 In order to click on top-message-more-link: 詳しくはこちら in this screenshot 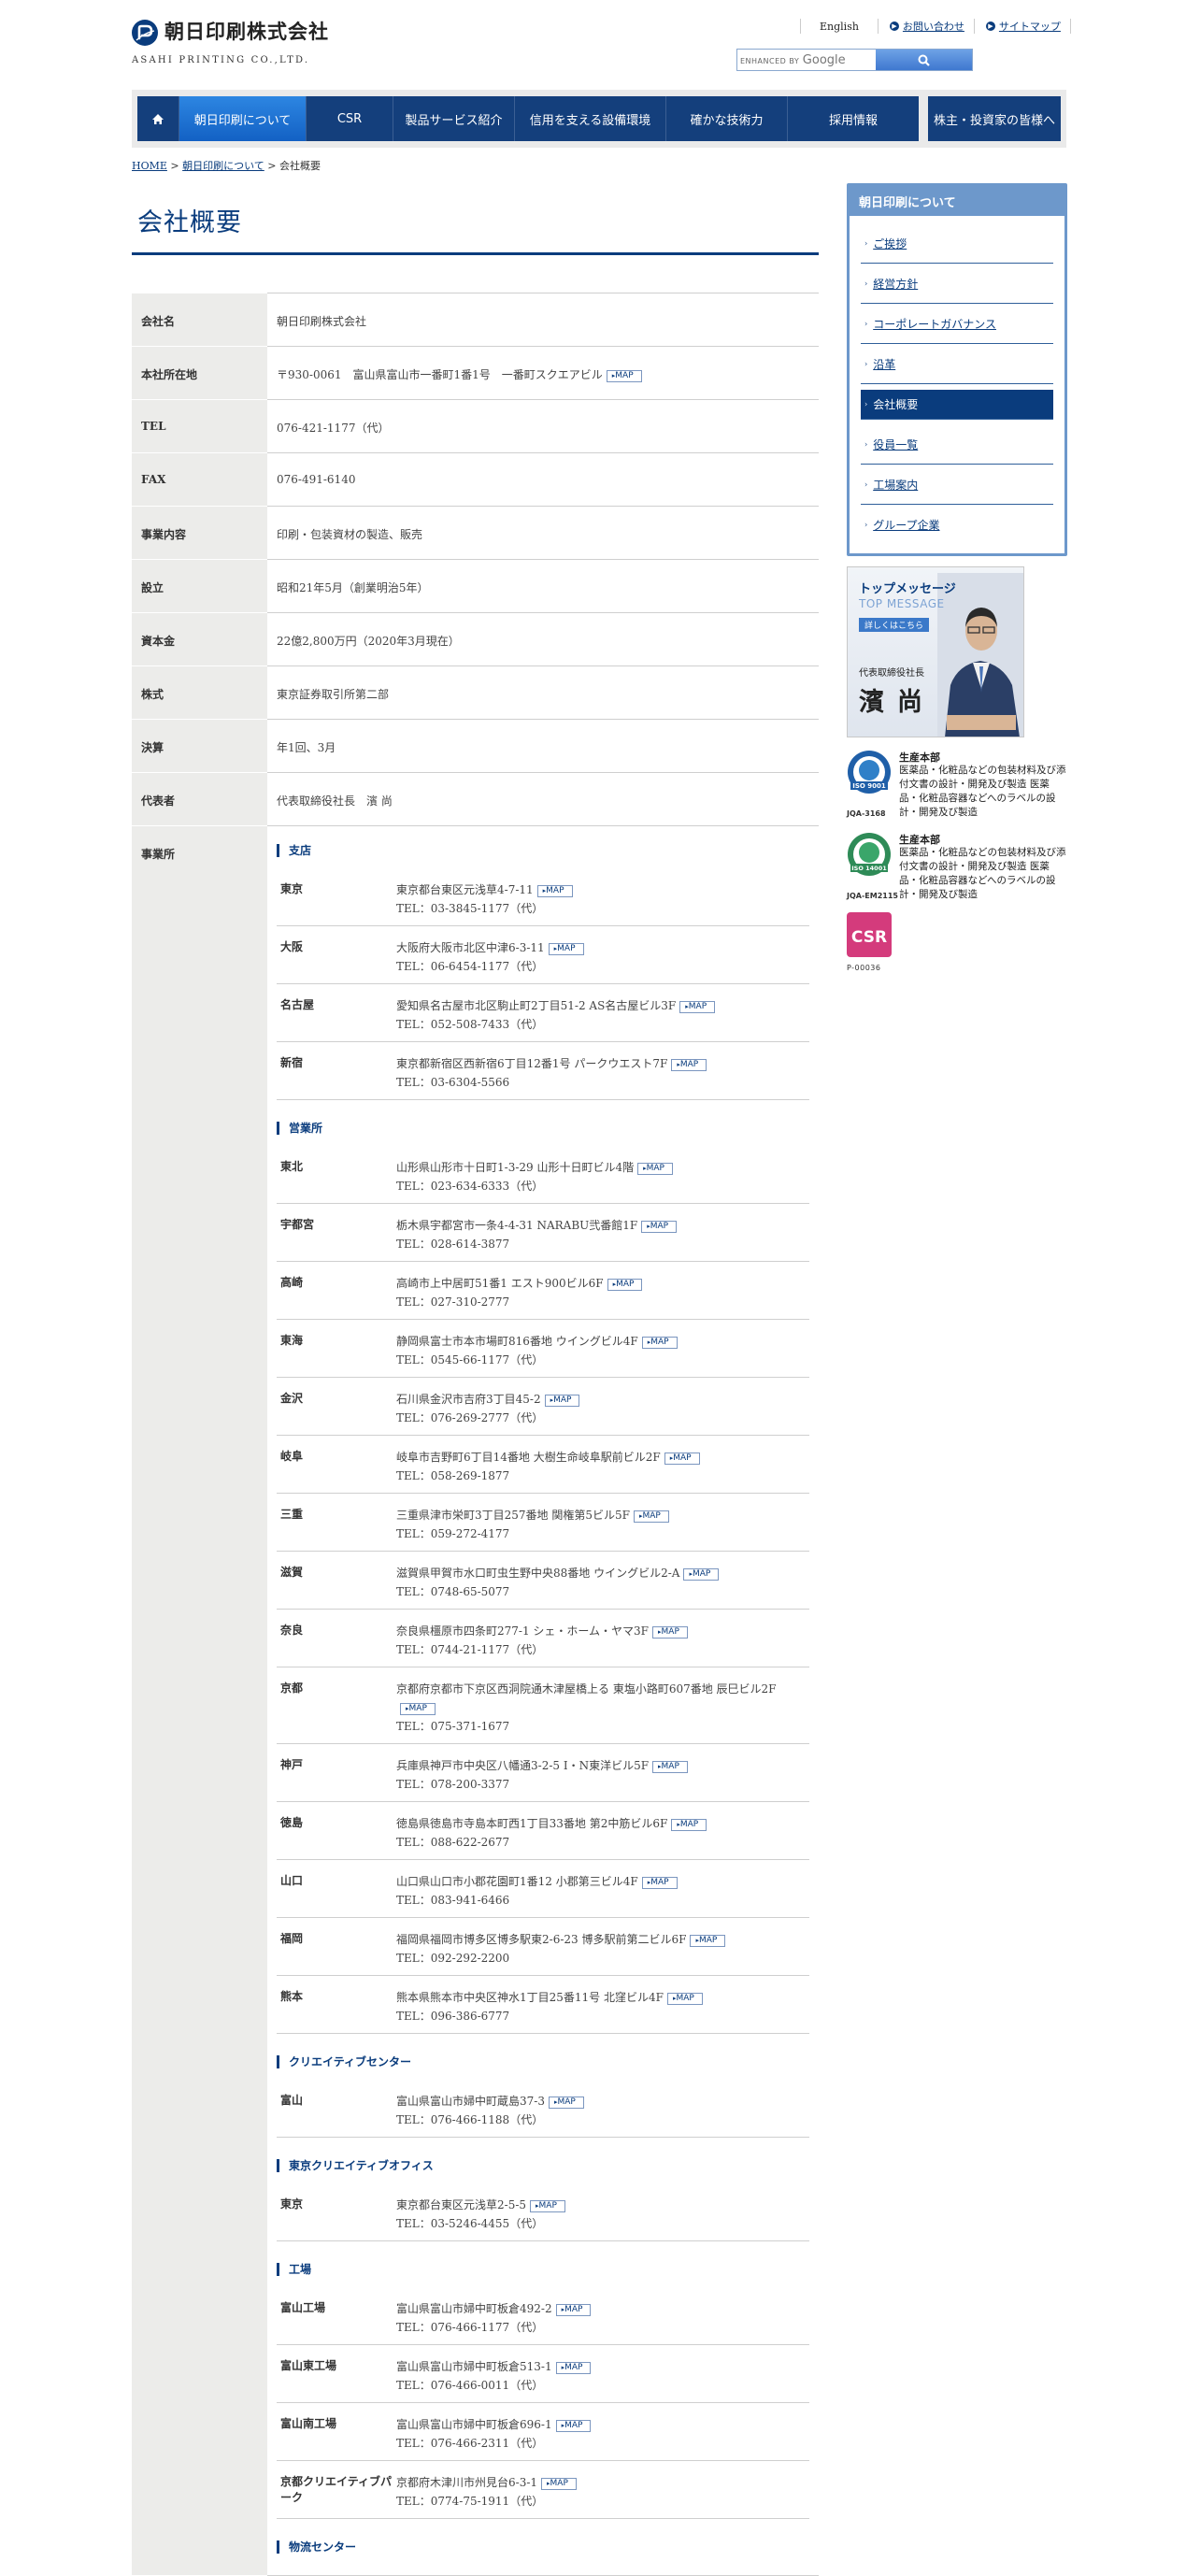, I will do `click(894, 625)`.